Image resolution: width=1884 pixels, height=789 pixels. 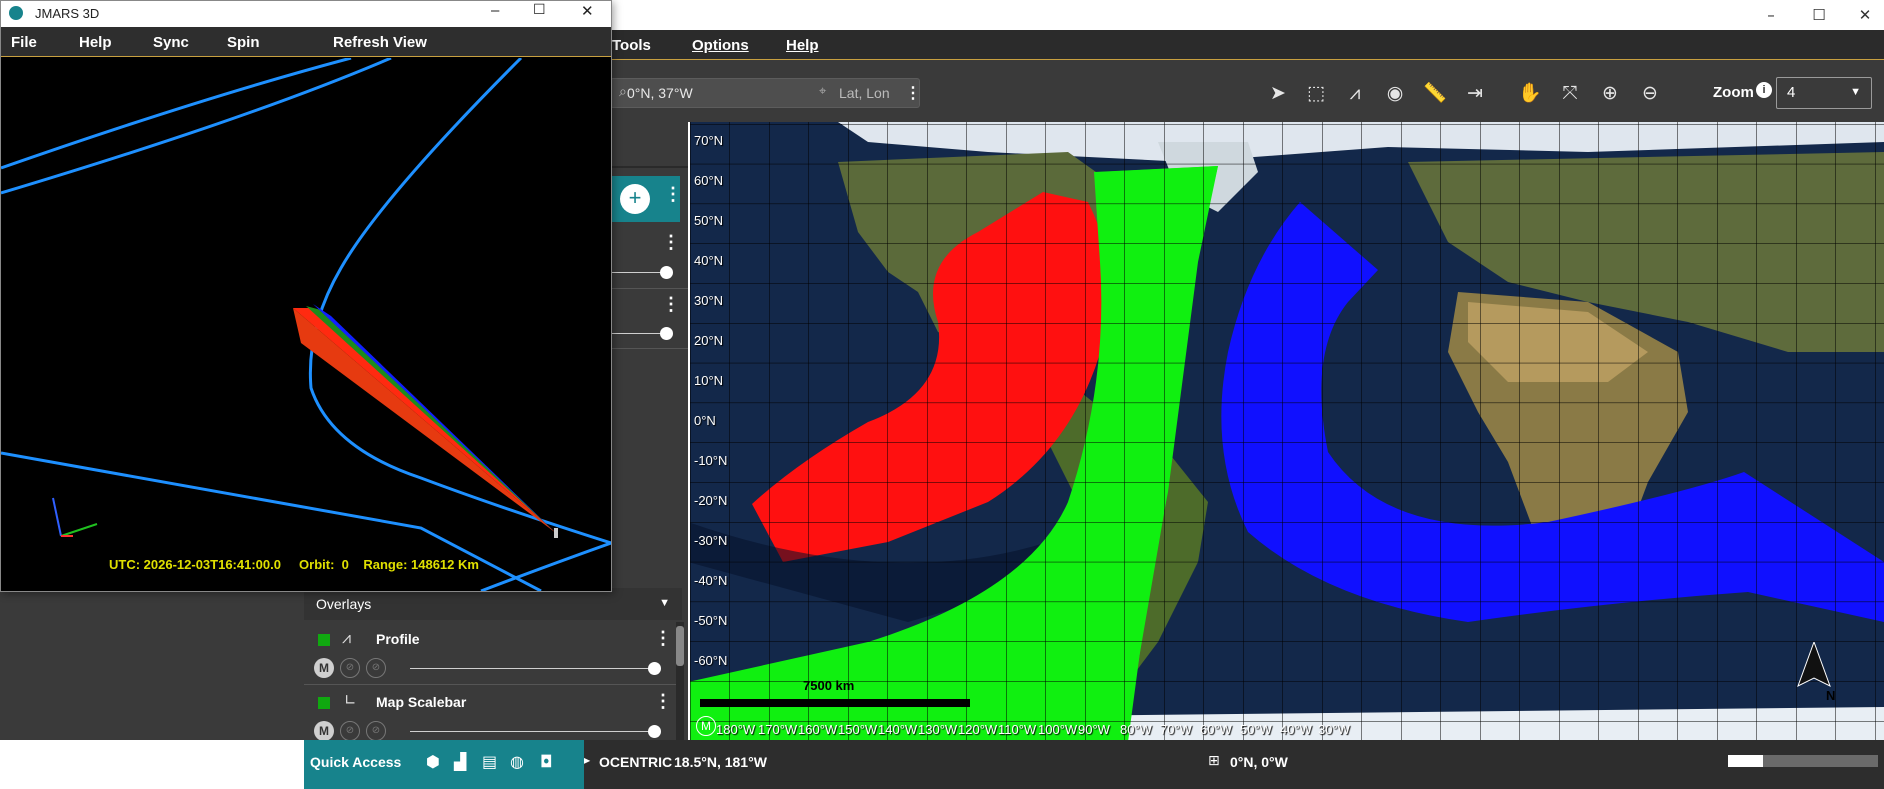 What do you see at coordinates (1855, 92) in the screenshot?
I see `chevron-down-icon: ▼` at bounding box center [1855, 92].